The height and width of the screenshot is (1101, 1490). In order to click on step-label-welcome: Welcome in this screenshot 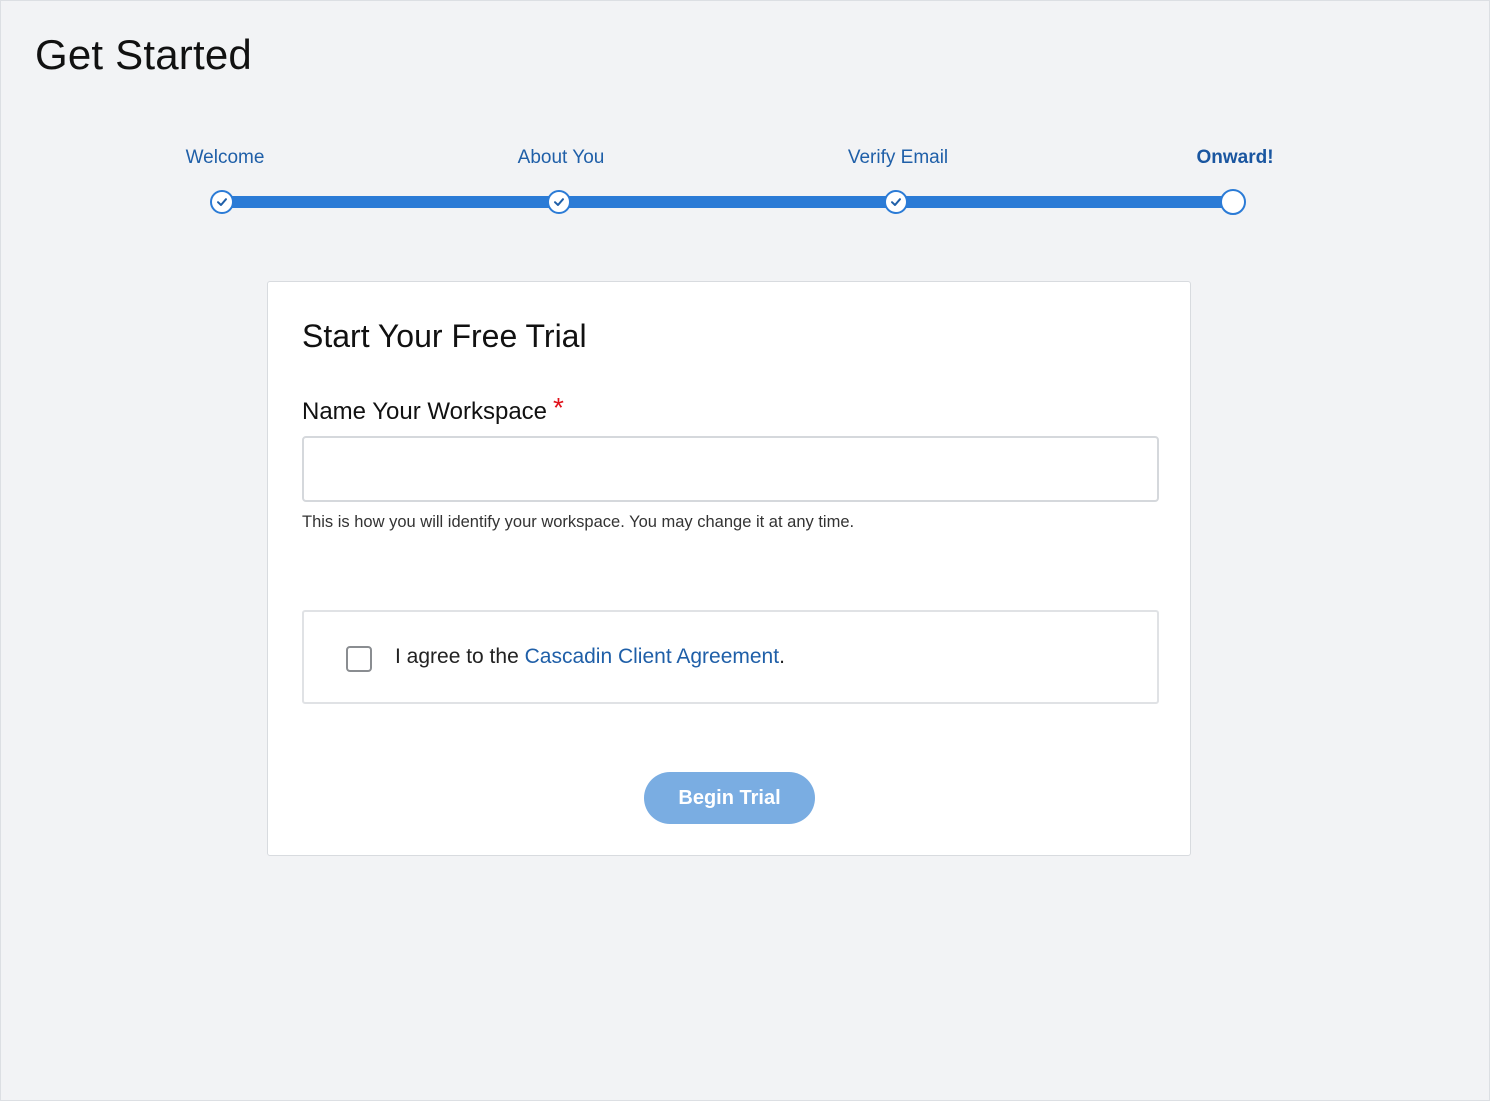, I will do `click(225, 158)`.